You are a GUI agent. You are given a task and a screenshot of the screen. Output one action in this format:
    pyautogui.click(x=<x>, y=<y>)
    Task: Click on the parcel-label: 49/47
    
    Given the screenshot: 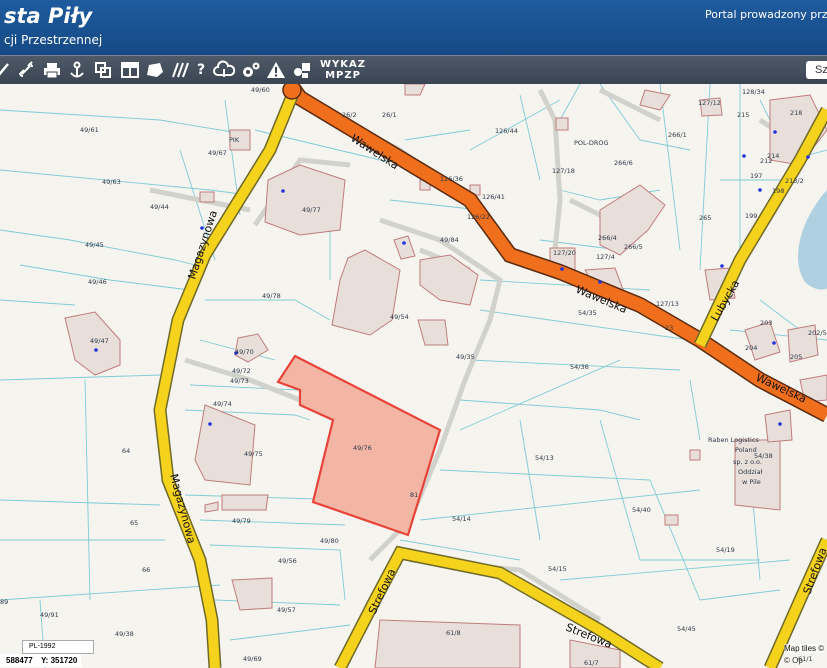 What is the action you would take?
    pyautogui.click(x=99, y=341)
    